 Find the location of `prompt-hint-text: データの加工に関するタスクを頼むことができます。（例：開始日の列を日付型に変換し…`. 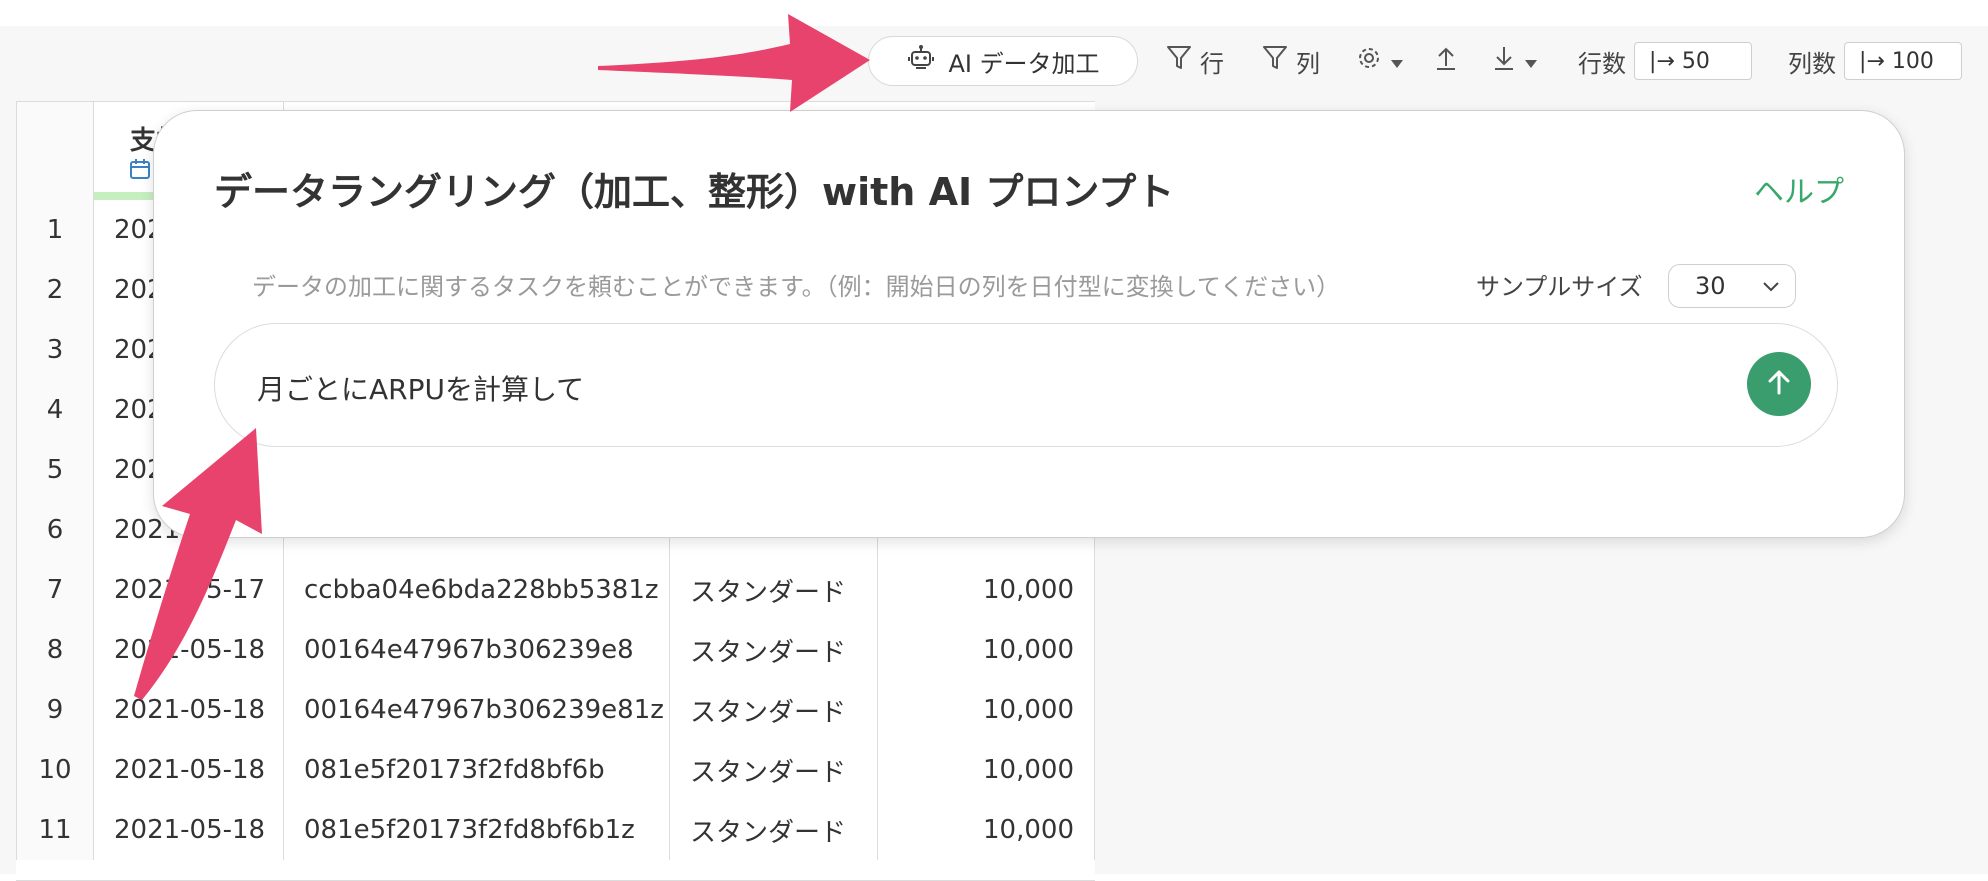

prompt-hint-text: データの加工に関するタスクを頼むことができます。（例：開始日の列を日付型に変換し… is located at coordinates (796, 287).